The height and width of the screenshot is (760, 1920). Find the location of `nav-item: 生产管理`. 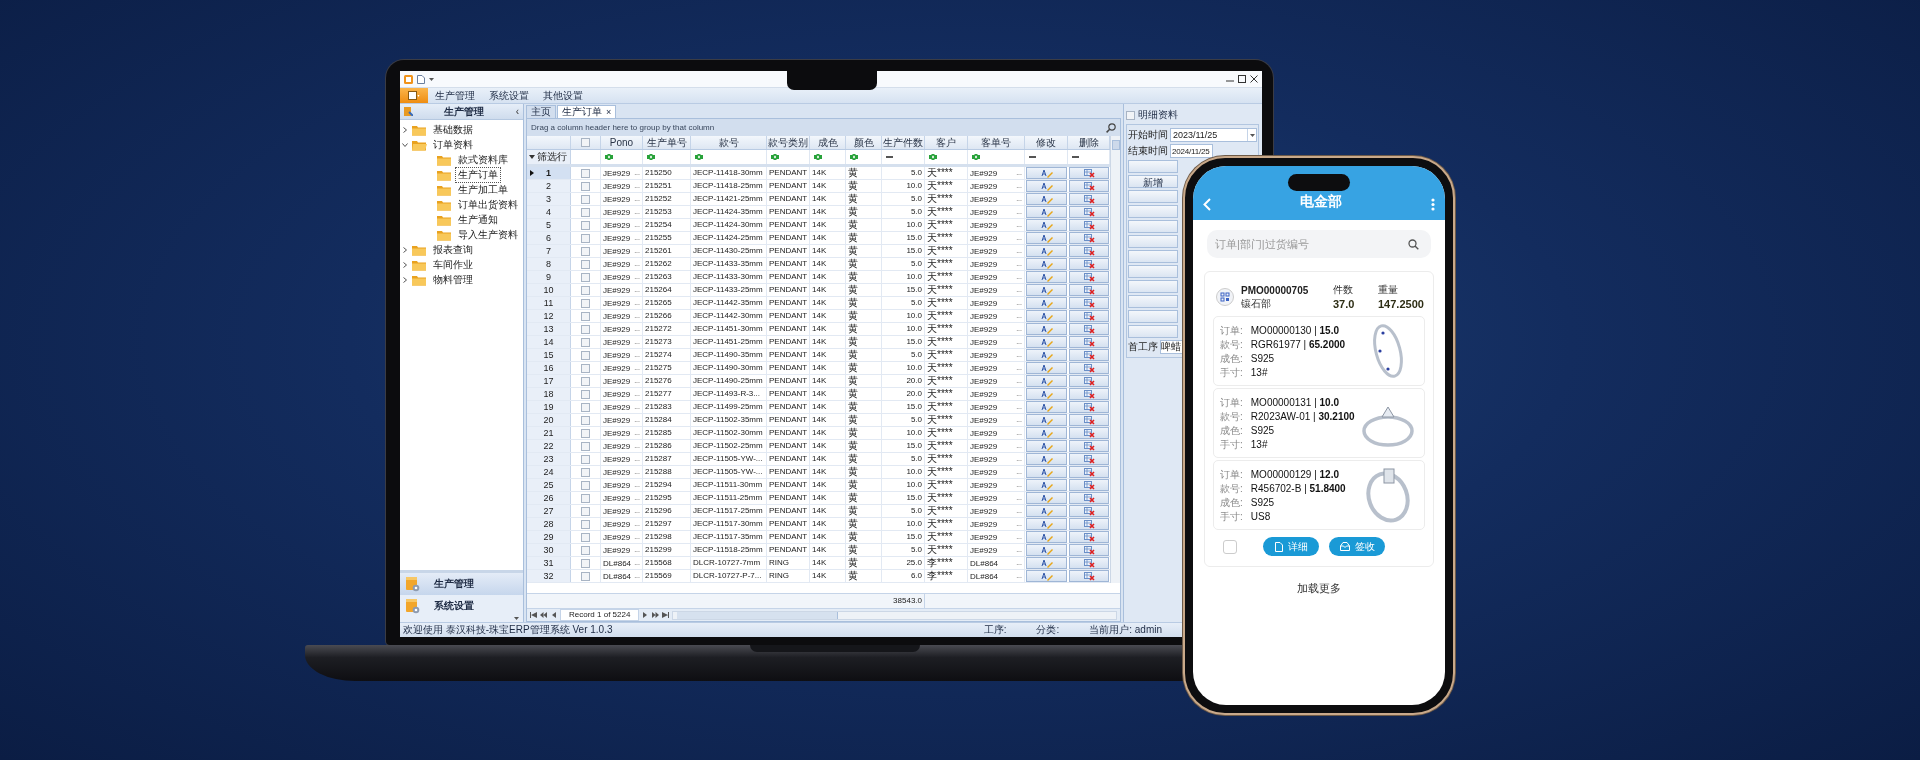

nav-item: 生产管理 is located at coordinates (461, 584).